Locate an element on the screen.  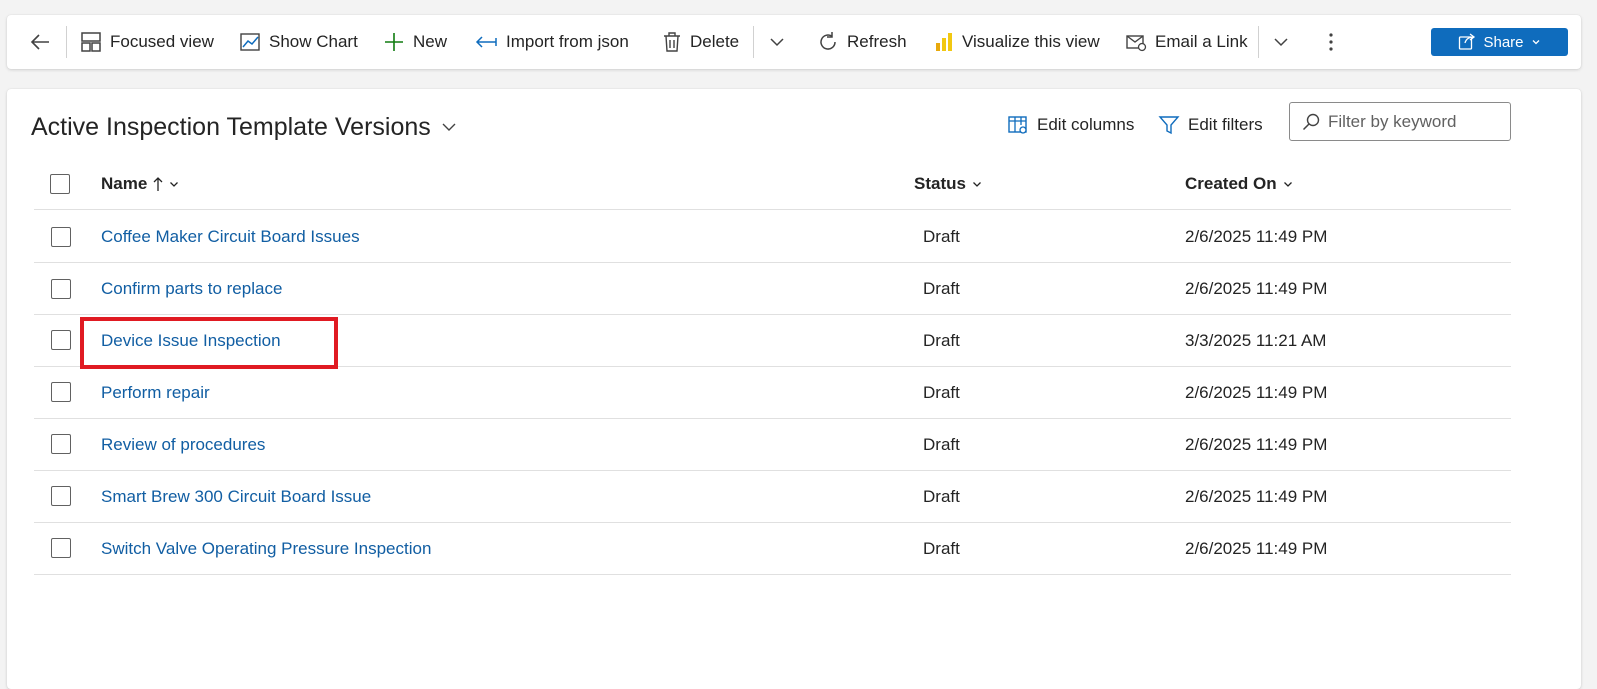
delete-label: Delete is located at coordinates (715, 41).